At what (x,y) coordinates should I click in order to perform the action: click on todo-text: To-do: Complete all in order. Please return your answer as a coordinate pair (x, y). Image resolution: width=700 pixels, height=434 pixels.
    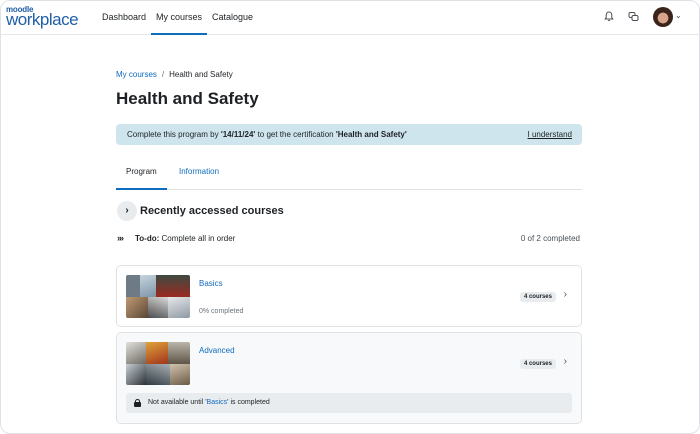
    Looking at the image, I should click on (185, 238).